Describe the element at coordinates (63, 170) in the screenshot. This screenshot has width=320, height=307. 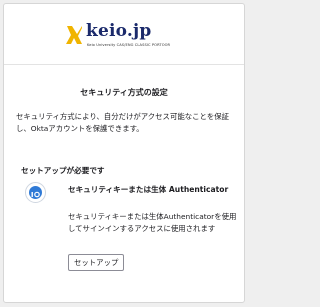
I see `setup-required-heading: セットアップが必要です` at that location.